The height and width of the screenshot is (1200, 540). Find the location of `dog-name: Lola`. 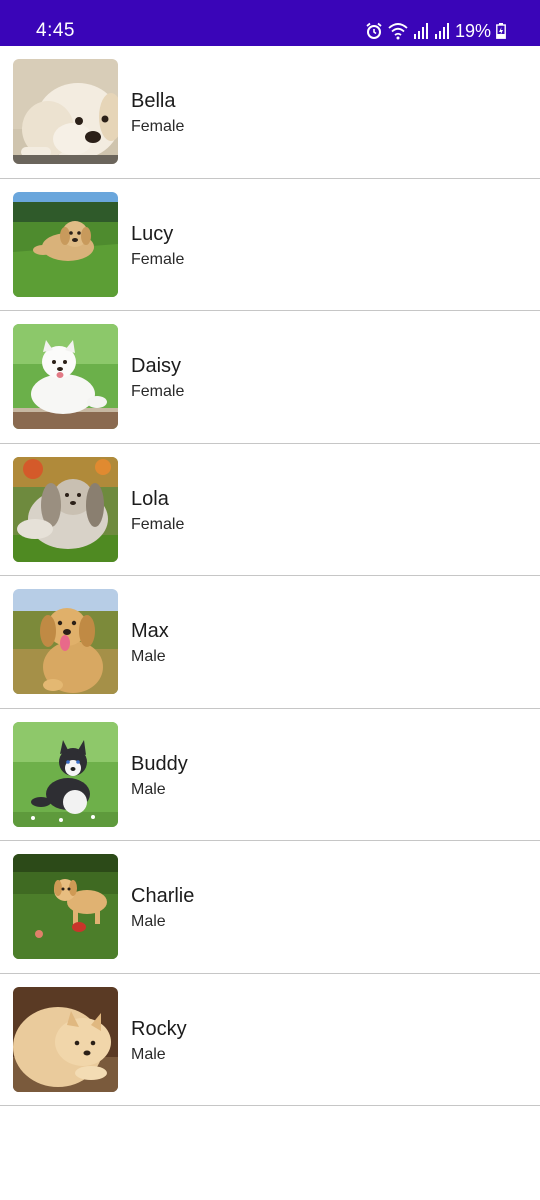

dog-name: Lola is located at coordinates (150, 498).